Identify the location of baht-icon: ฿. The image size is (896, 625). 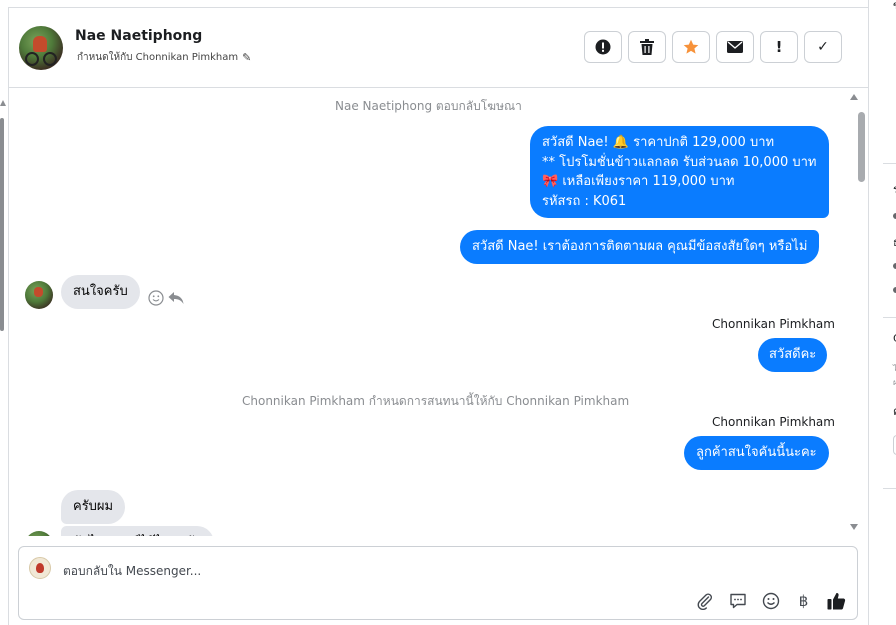
(803, 600).